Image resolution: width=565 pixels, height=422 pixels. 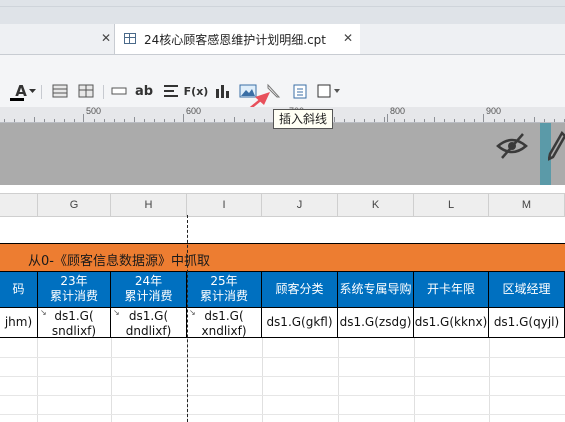 What do you see at coordinates (119, 91) in the screenshot?
I see `insert-field-button` at bounding box center [119, 91].